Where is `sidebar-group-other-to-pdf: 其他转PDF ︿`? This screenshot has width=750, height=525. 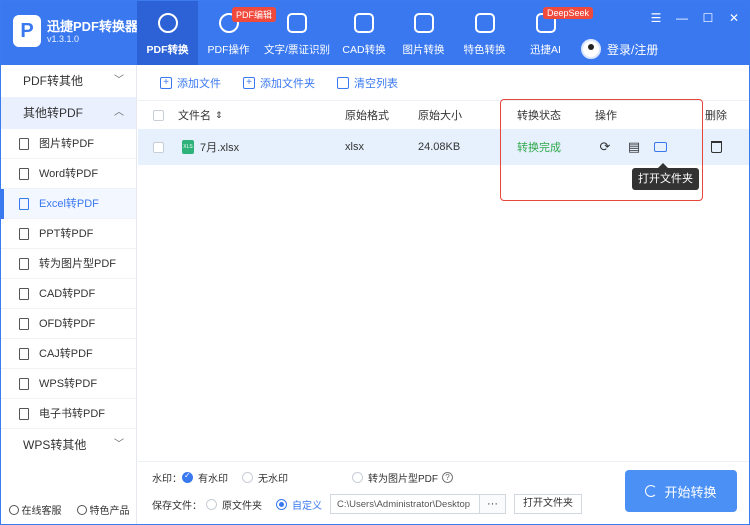
sidebar-group-other-to-pdf: 其他转PDF ︿ is located at coordinates (68, 113).